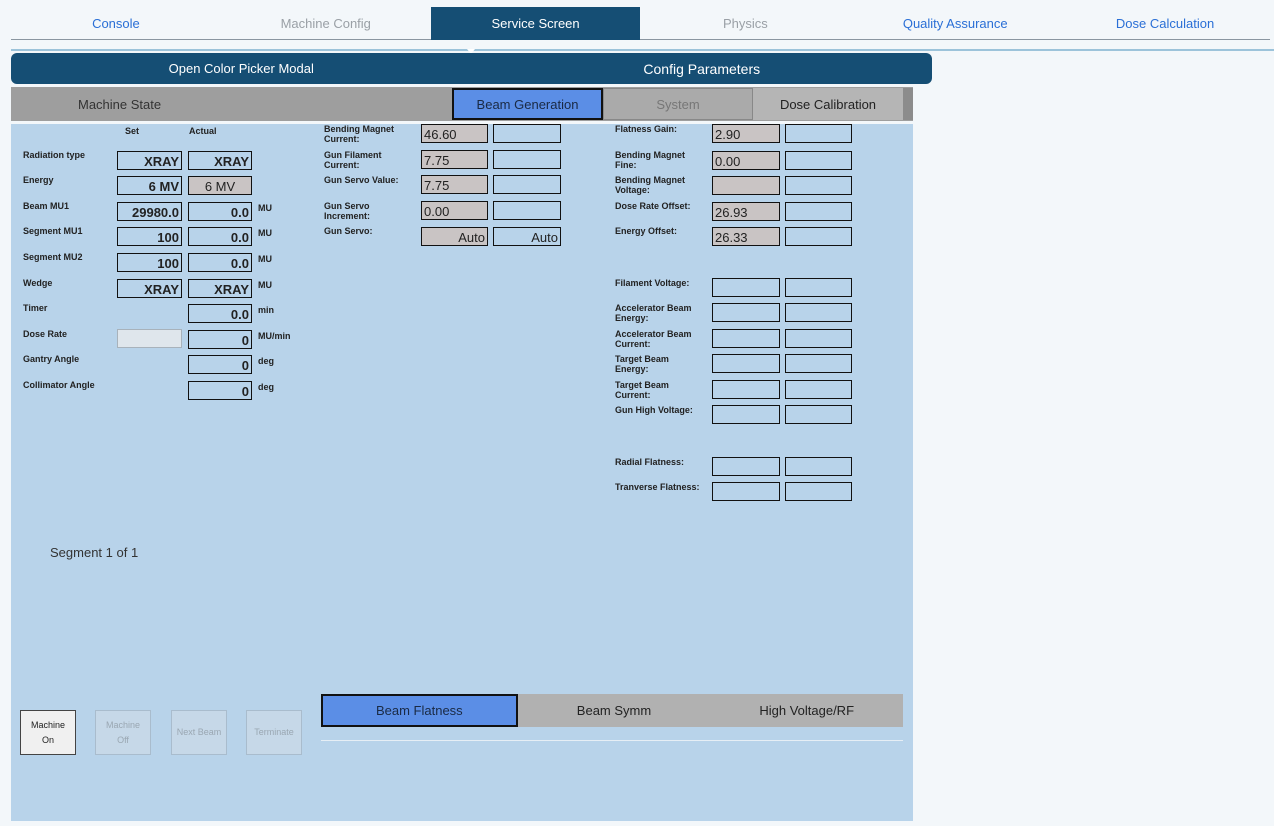 Image resolution: width=1274 pixels, height=826 pixels. I want to click on gun-servo-increment-value: 0.00, so click(454, 210).